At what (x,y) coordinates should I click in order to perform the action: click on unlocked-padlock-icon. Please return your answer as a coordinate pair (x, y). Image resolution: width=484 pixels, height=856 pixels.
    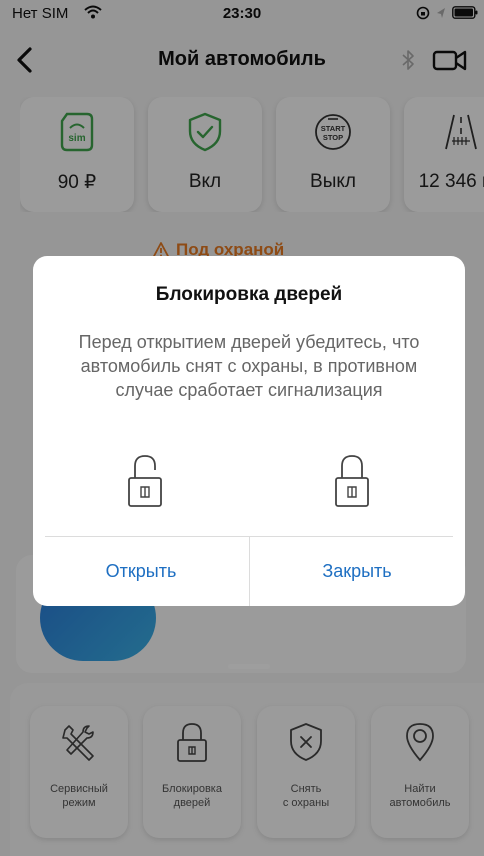
    Looking at the image, I should click on (145, 481).